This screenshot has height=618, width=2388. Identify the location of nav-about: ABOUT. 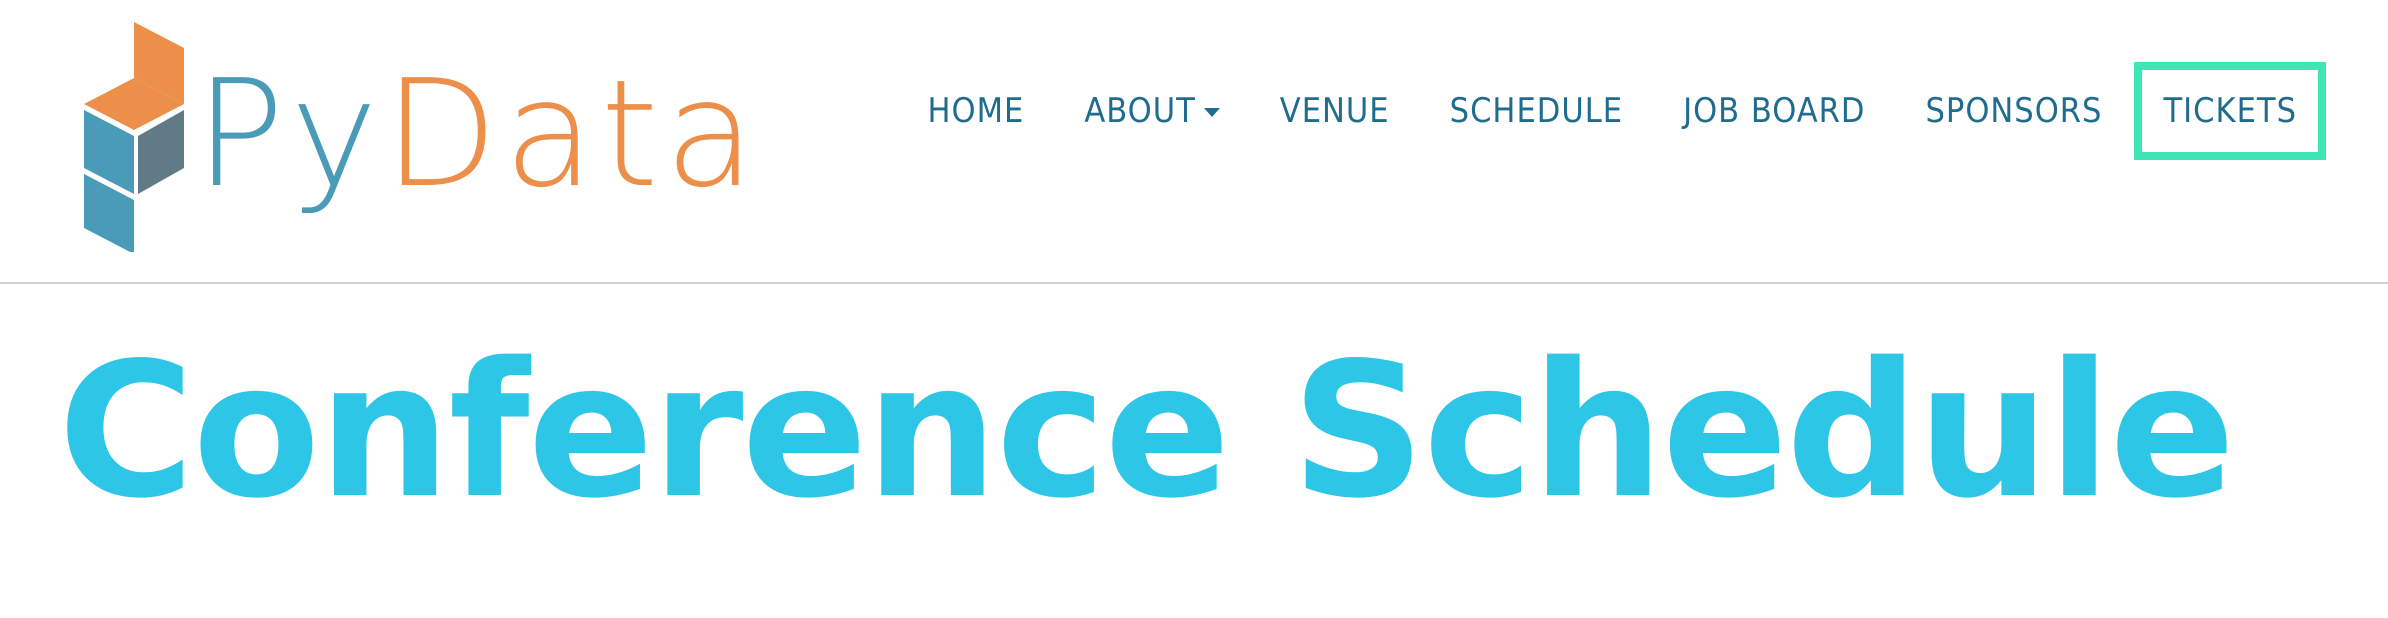
(1152, 111).